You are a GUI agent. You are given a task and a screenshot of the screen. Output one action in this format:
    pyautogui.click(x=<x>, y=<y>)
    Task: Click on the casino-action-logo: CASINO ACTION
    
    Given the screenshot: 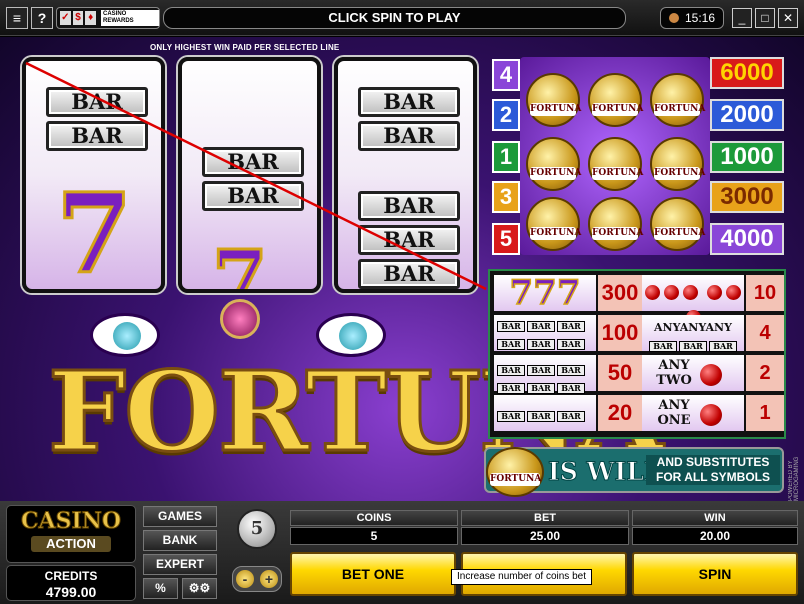 What is the action you would take?
    pyautogui.click(x=71, y=534)
    